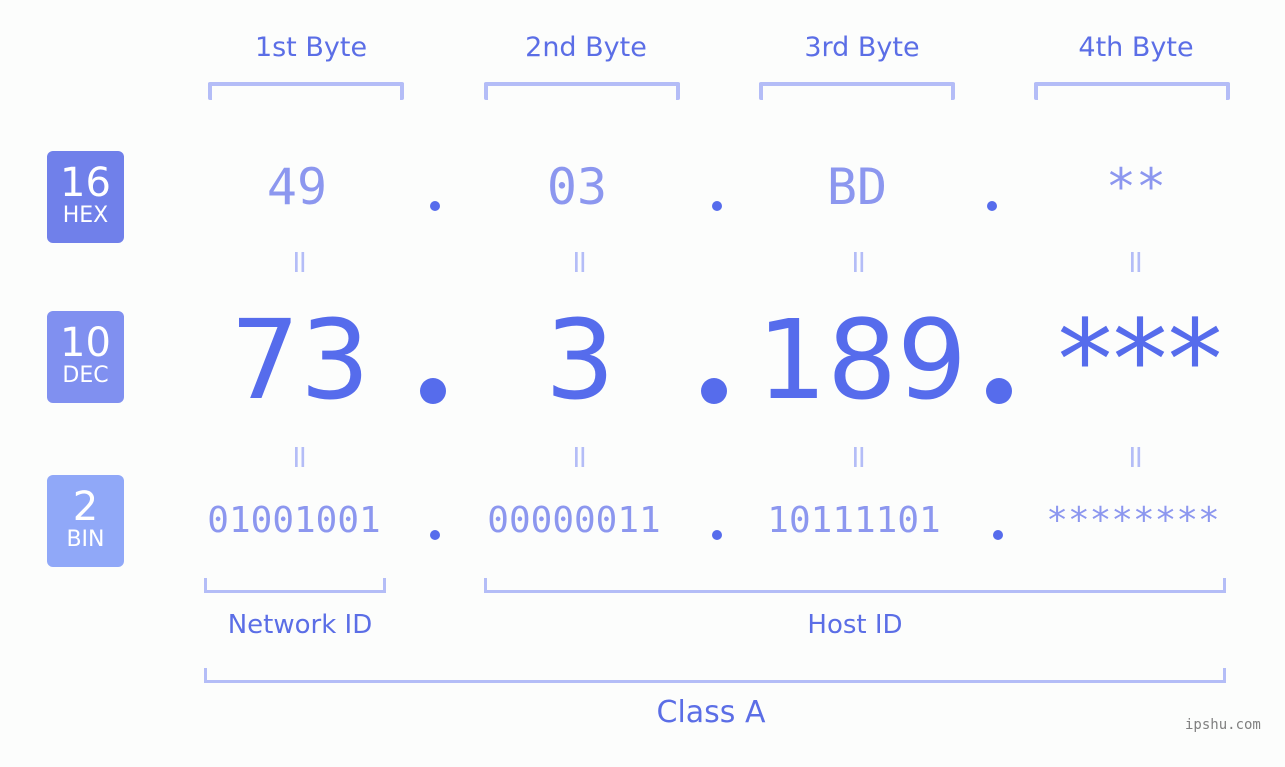  I want to click on dec-byte-3: 189, so click(862, 360).